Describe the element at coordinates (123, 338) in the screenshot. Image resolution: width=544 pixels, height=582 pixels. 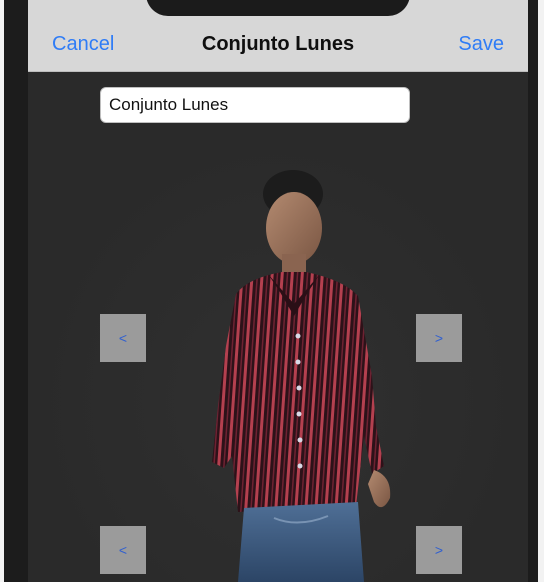
I see `top-previous-button: <` at that location.